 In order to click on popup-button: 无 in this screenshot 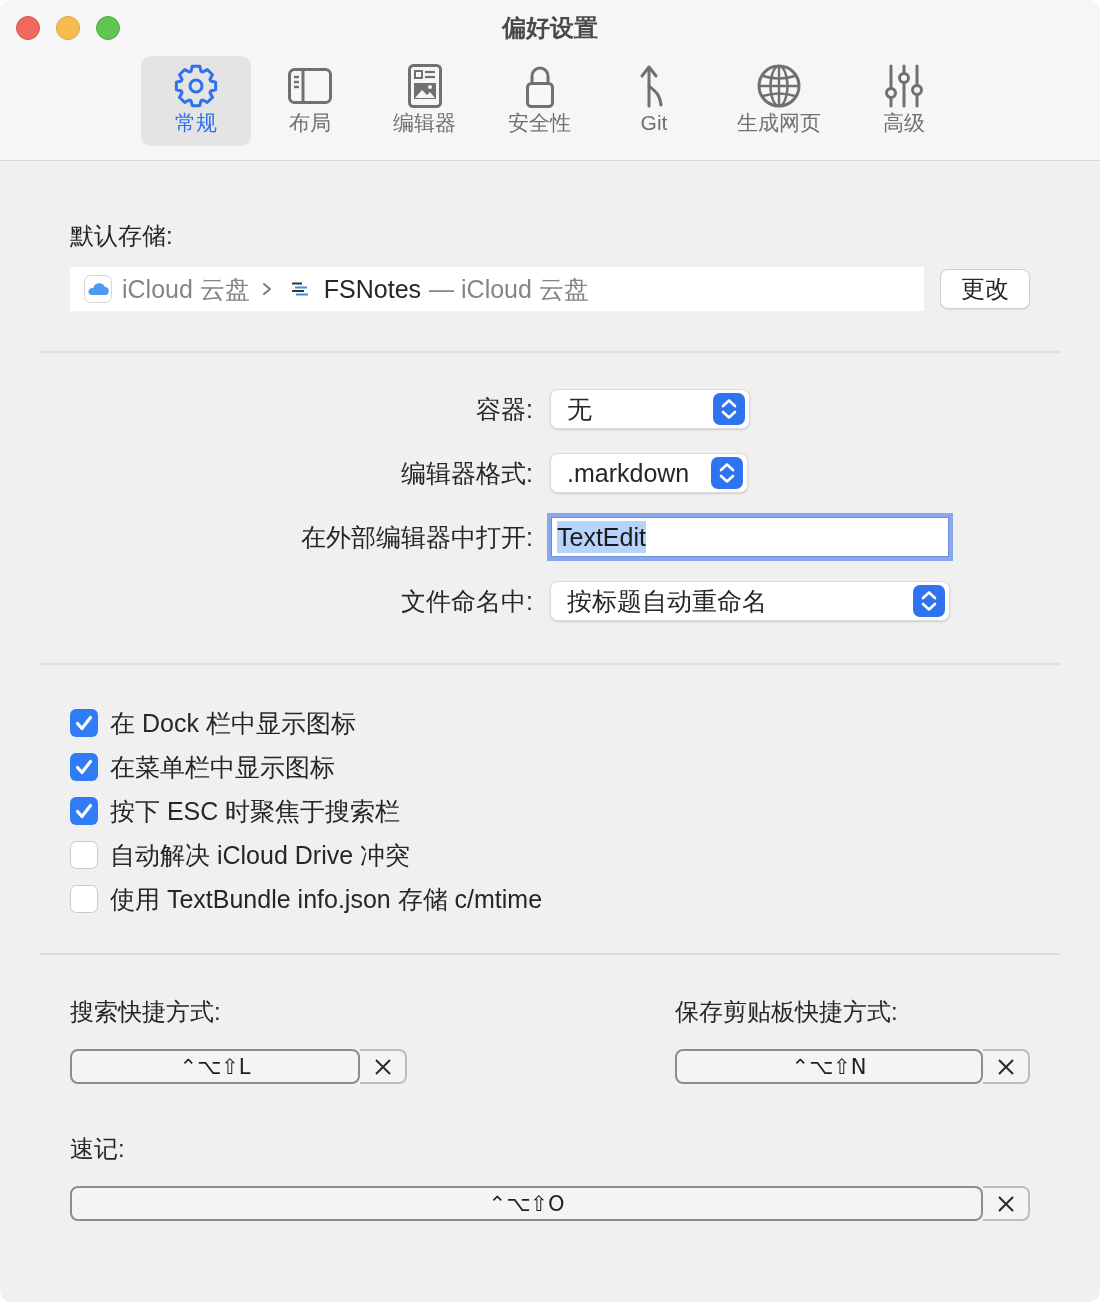, I will do `click(650, 409)`.